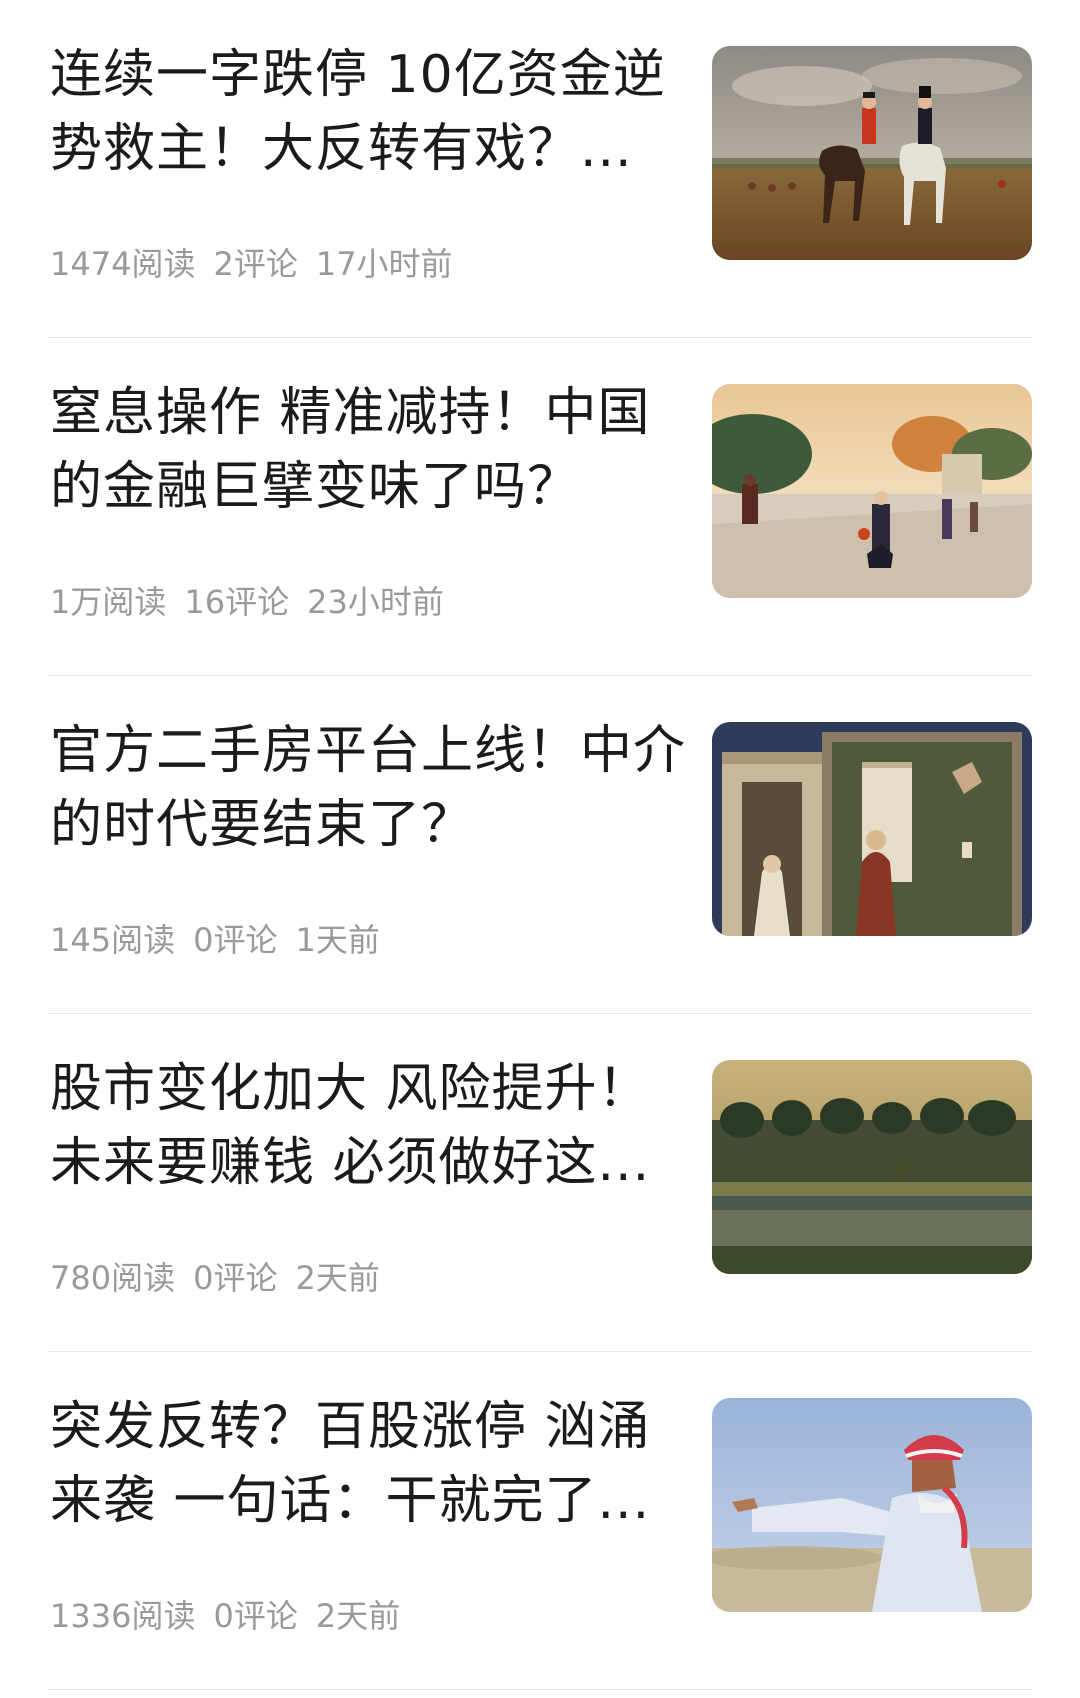 This screenshot has height=1698, width=1080. Describe the element at coordinates (370, 788) in the screenshot. I see `article-title: 官方二手房平台上线！中介的时代要结束了？` at that location.